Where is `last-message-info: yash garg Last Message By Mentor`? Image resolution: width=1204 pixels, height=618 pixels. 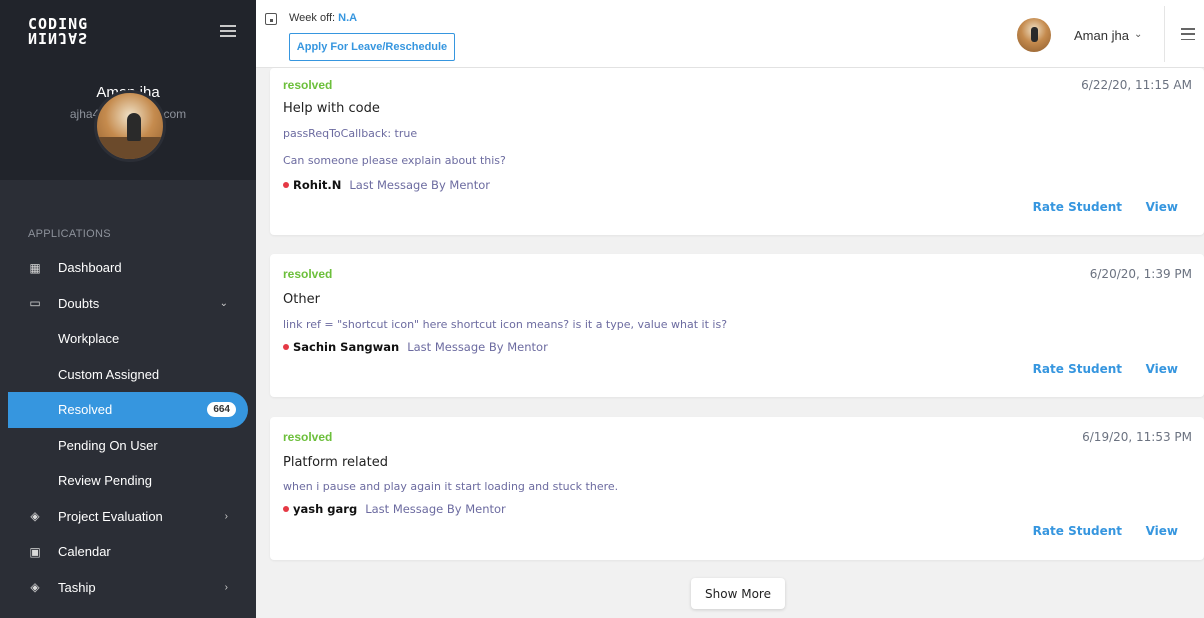 last-message-info: yash garg Last Message By Mentor is located at coordinates (394, 509).